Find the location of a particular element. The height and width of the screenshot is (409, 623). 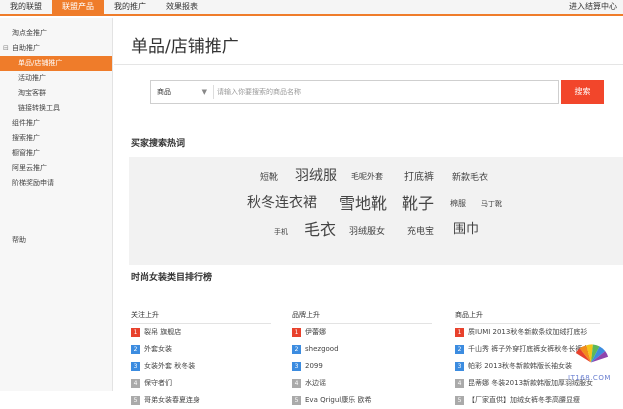

rank-column-head: 商品上升 is located at coordinates (527, 317).